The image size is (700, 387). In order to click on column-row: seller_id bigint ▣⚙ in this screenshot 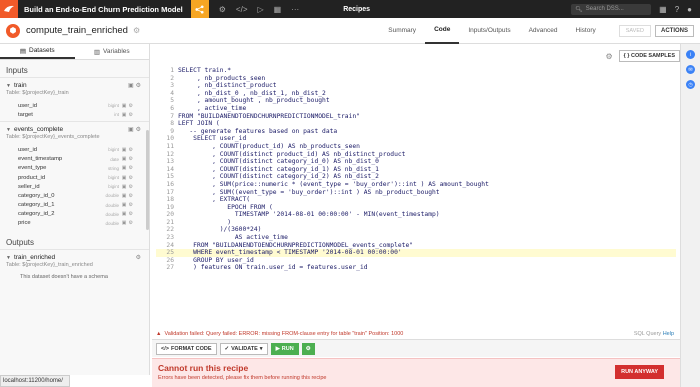, I will do `click(80, 186)`.